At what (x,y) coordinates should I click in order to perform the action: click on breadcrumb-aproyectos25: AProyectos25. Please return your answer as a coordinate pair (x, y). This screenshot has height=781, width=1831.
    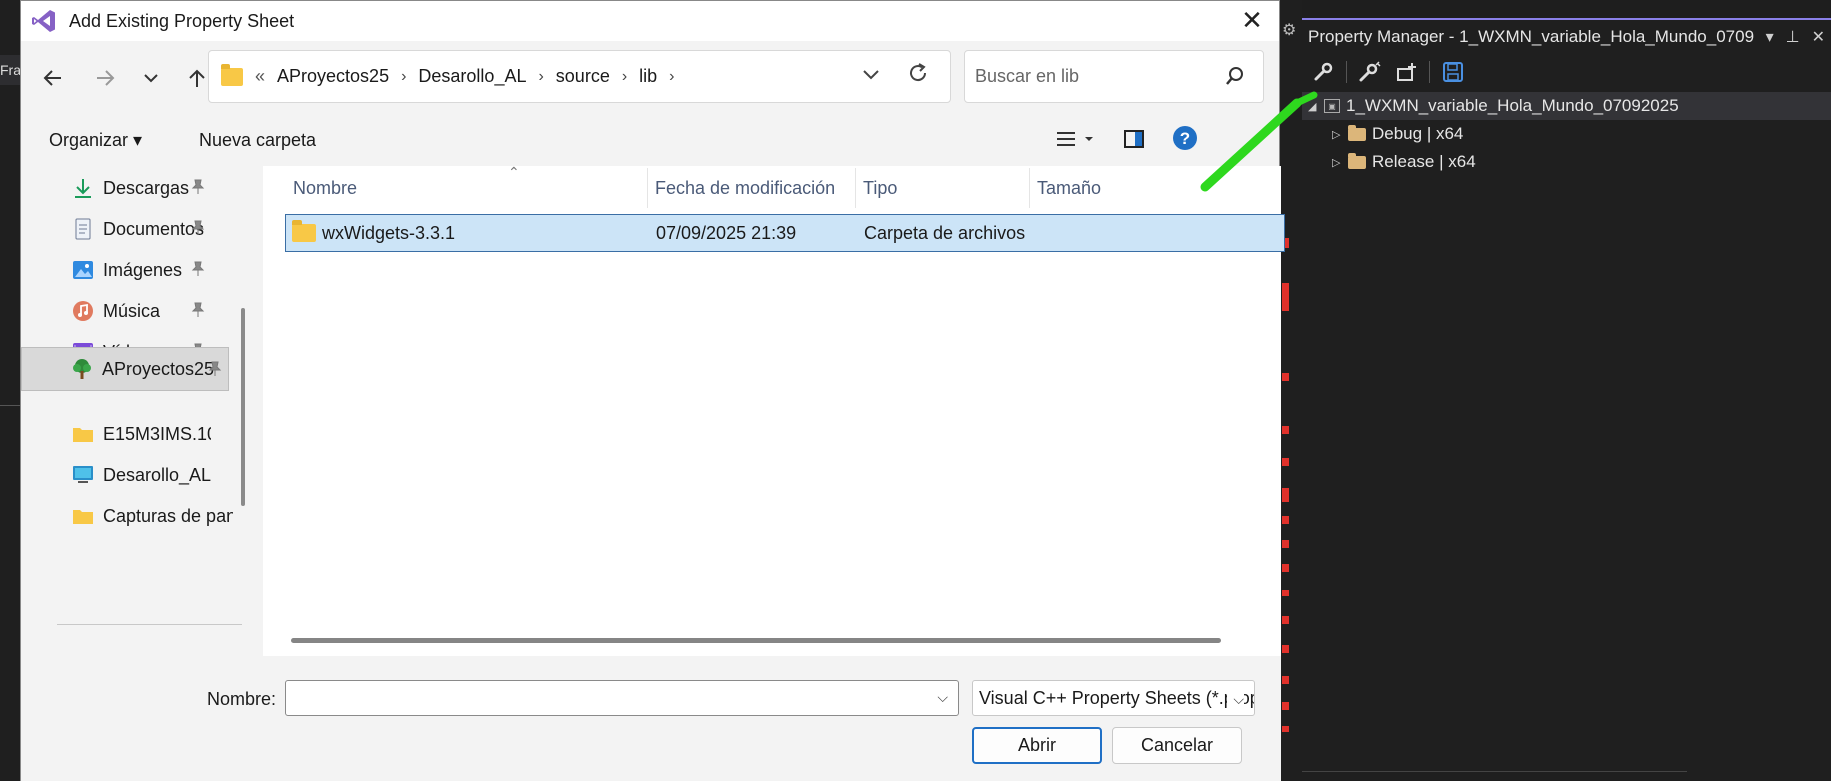
    Looking at the image, I should click on (333, 76).